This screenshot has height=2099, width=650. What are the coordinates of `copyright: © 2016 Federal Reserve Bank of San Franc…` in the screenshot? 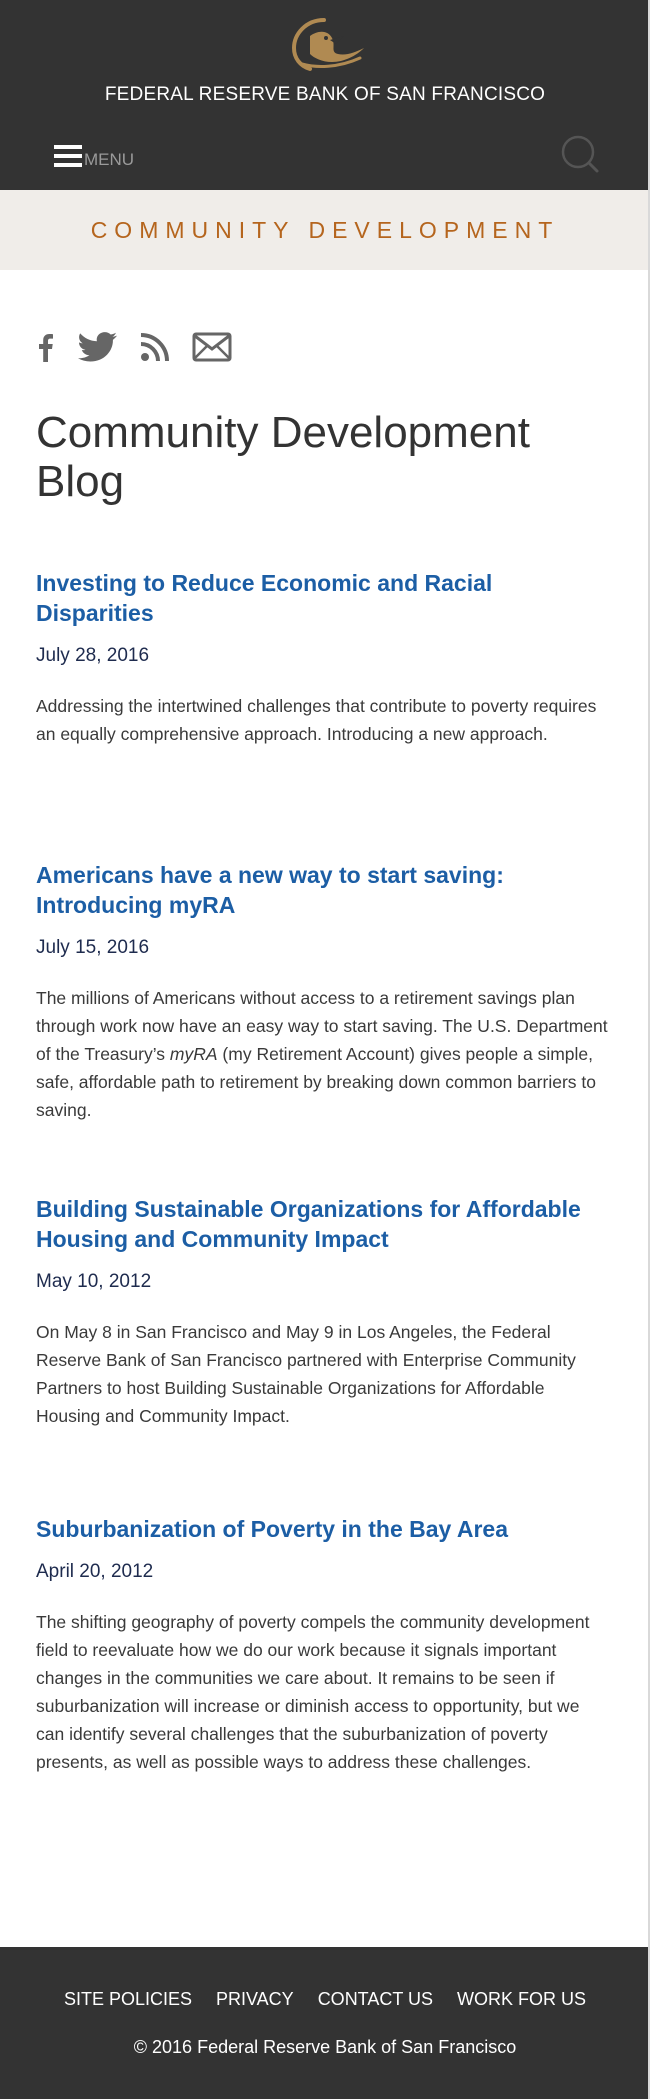 It's located at (325, 2047).